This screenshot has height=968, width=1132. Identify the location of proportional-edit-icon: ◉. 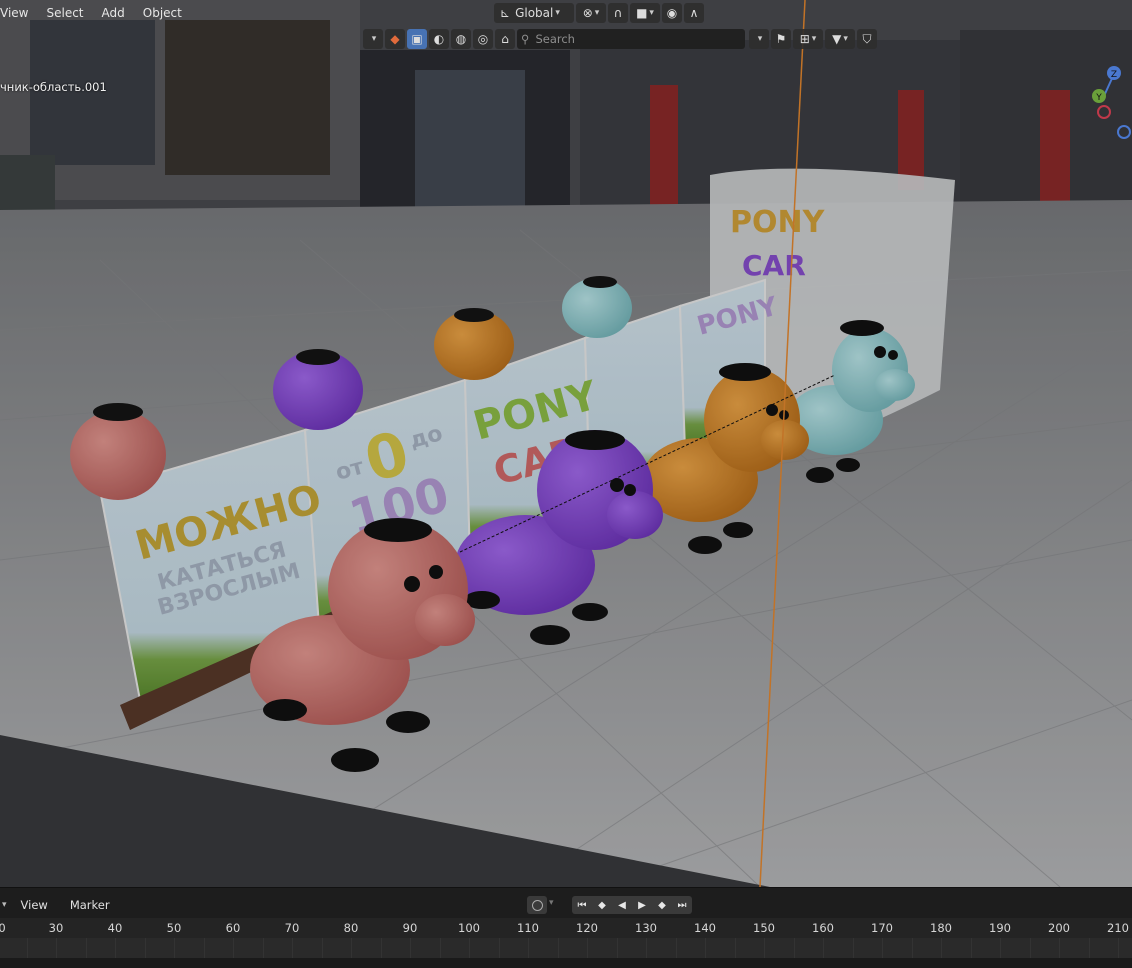
(672, 13).